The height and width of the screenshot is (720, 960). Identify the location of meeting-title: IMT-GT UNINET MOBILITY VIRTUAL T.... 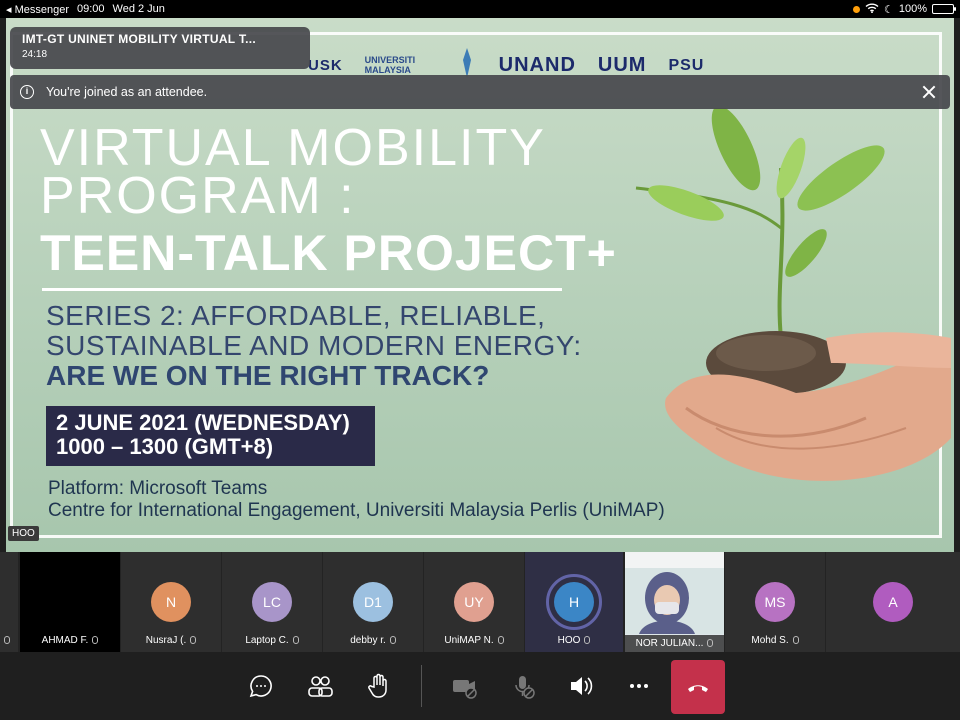
(139, 39).